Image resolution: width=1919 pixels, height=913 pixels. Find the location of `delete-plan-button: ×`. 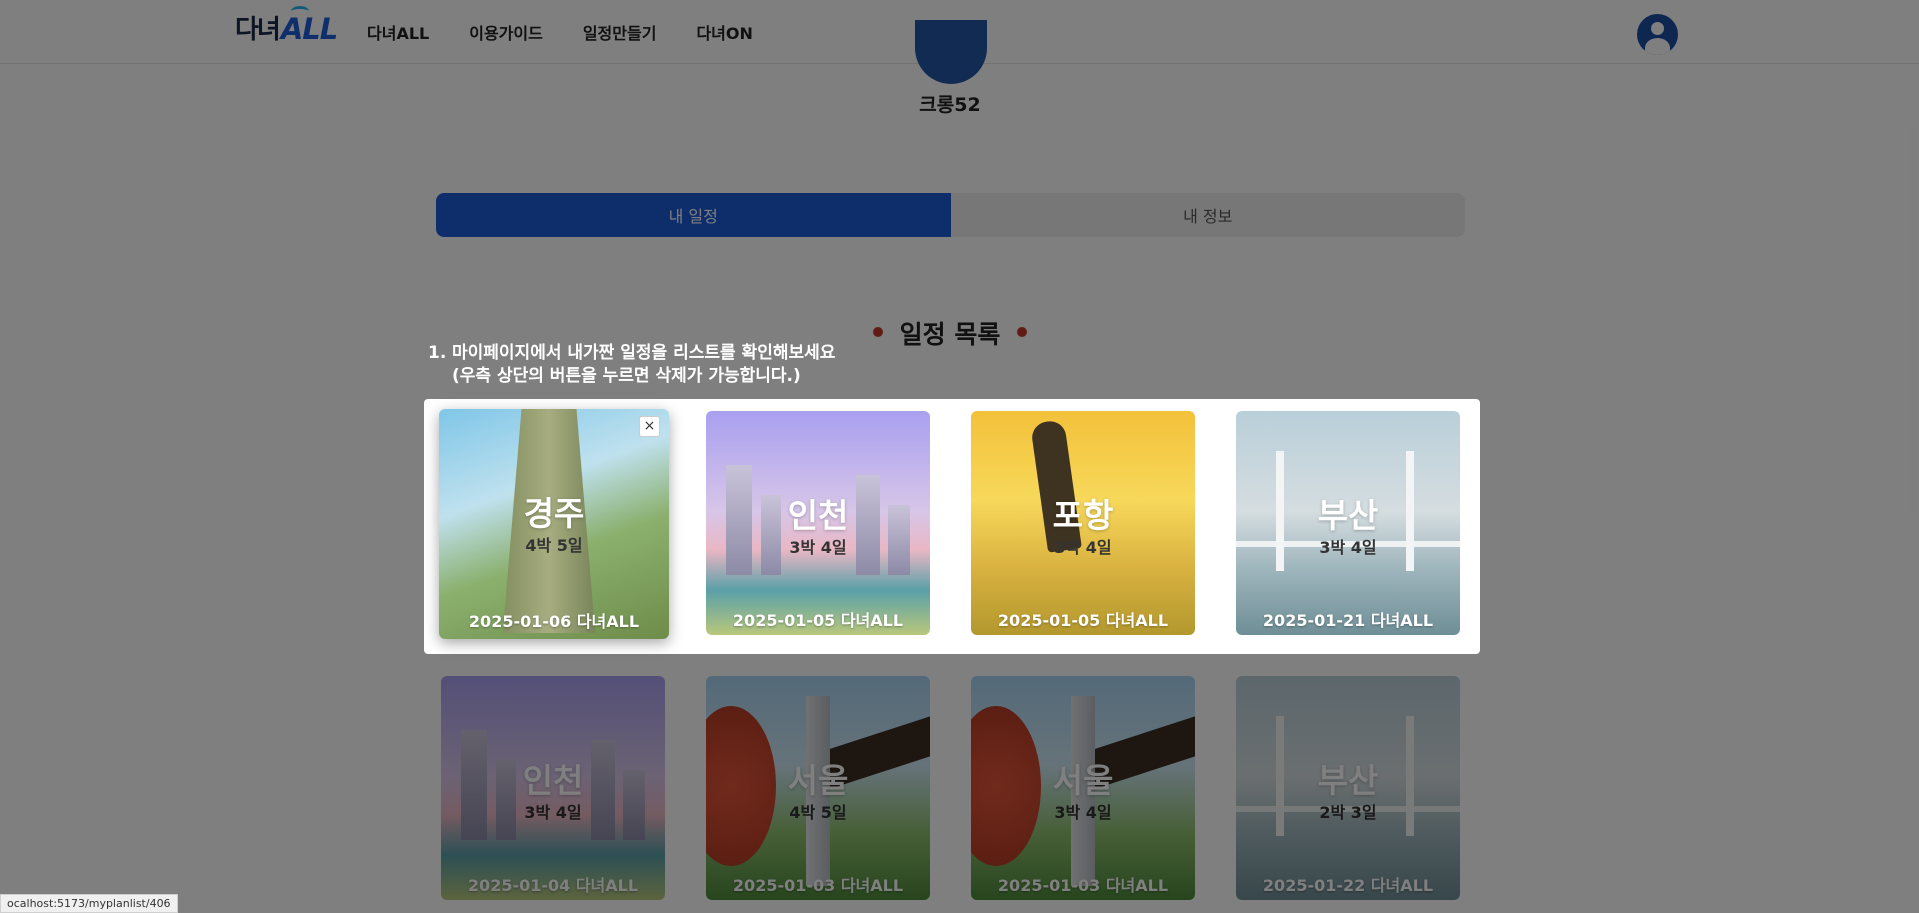

delete-plan-button: × is located at coordinates (649, 426).